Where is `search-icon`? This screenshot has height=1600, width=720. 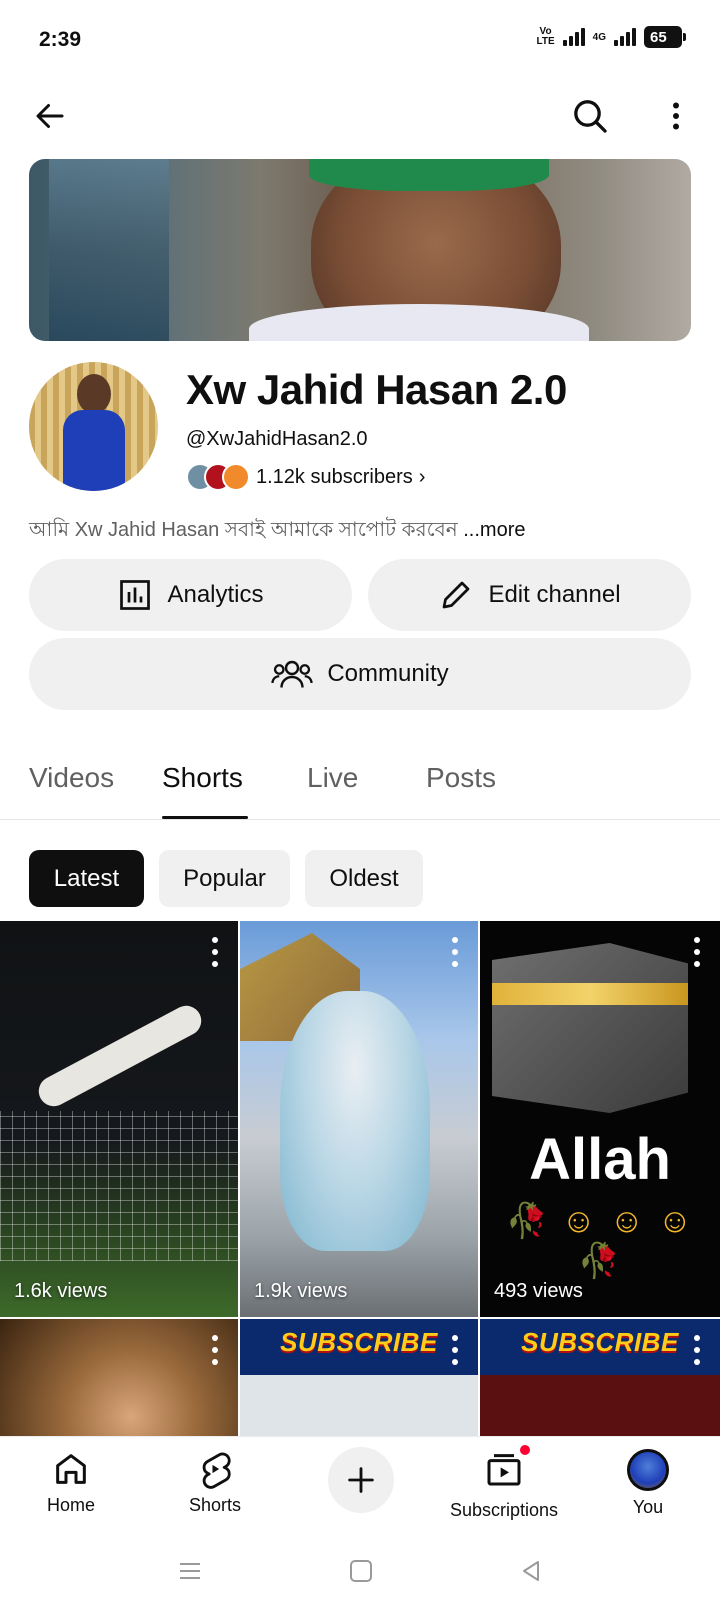
search-icon is located at coordinates (590, 116).